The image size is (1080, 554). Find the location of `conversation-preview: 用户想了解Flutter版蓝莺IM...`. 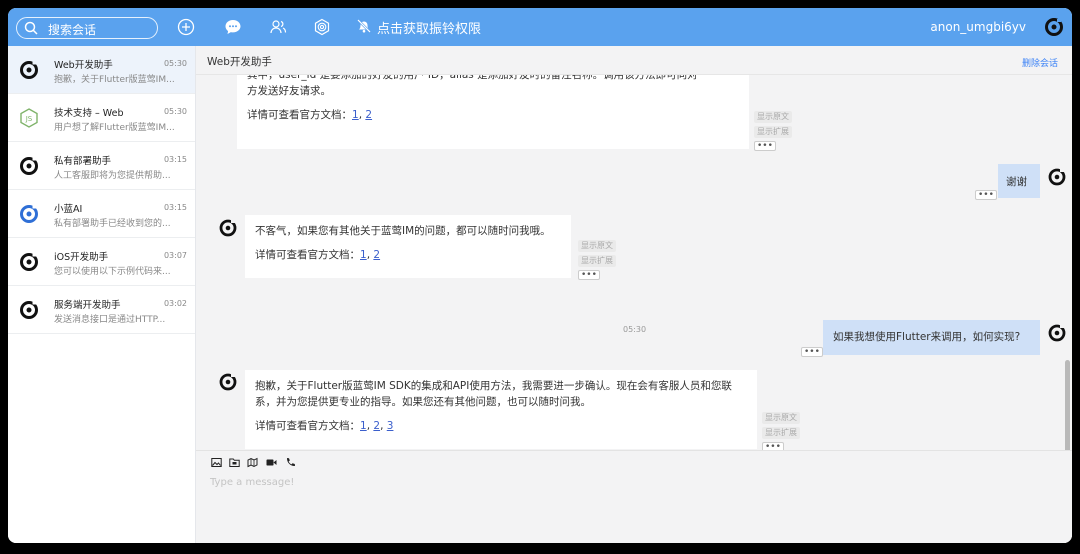

conversation-preview: 用户想了解Flutter版蓝莺IM... is located at coordinates (114, 128).